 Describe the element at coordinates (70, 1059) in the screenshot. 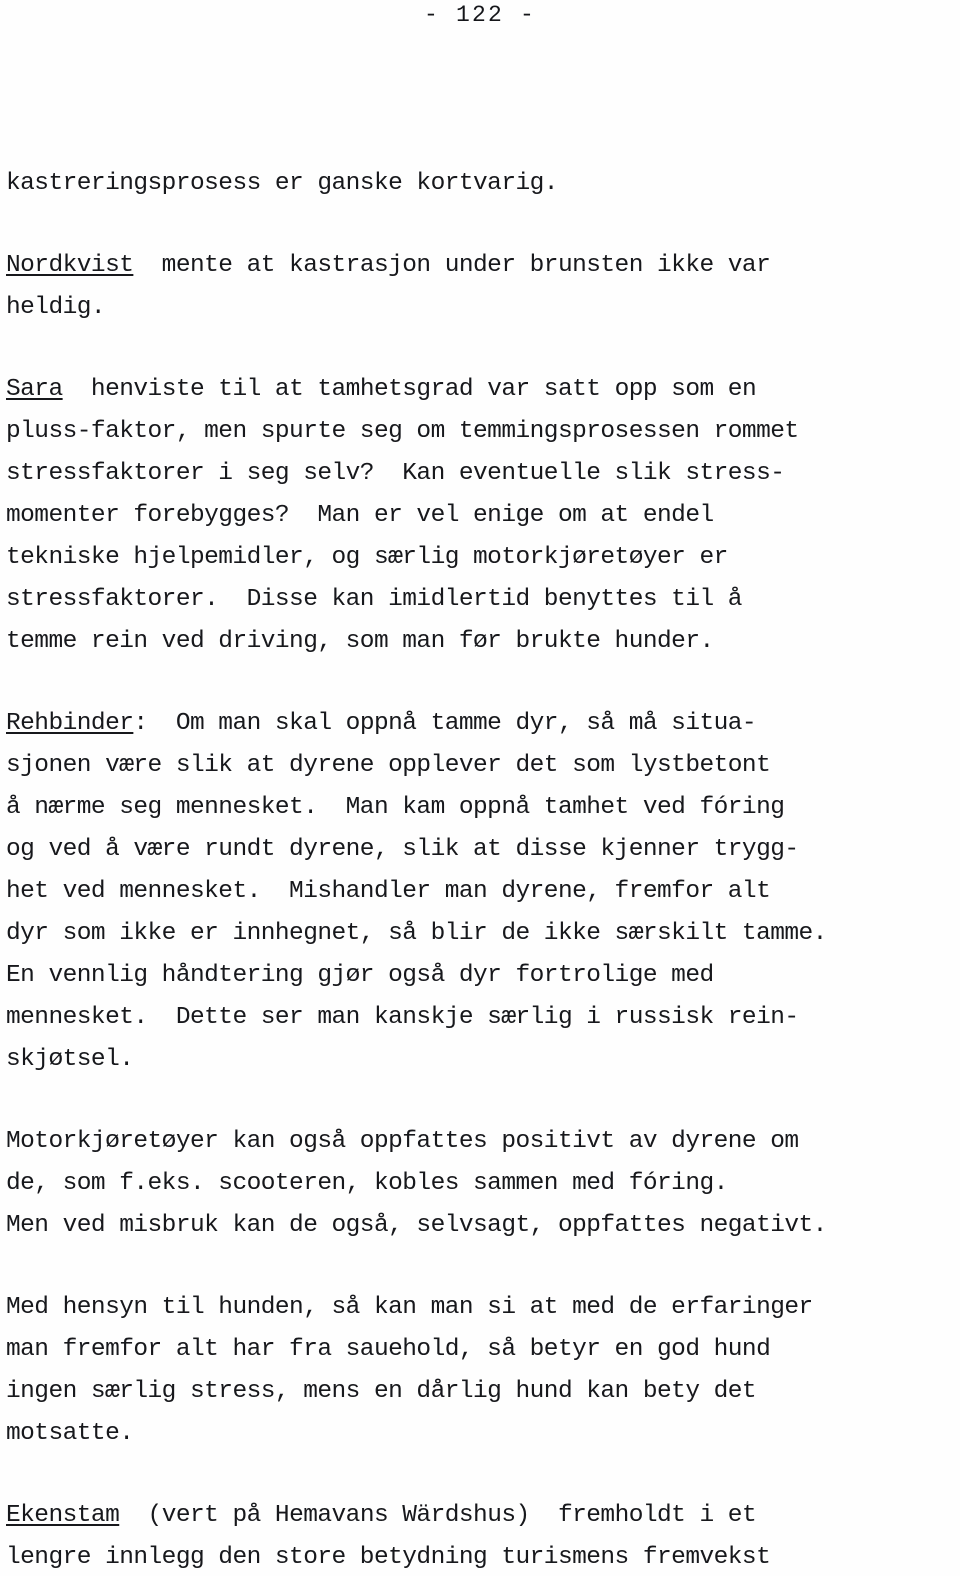

I see `text-line: skjøtsel.` at that location.